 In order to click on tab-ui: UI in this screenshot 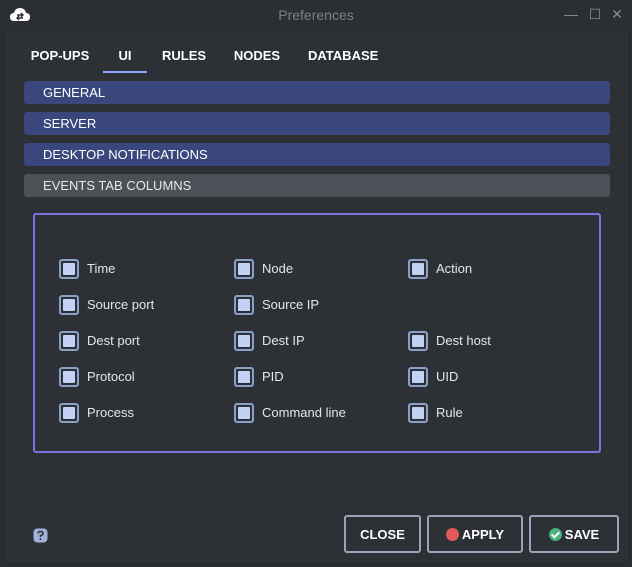, I will do `click(125, 59)`.